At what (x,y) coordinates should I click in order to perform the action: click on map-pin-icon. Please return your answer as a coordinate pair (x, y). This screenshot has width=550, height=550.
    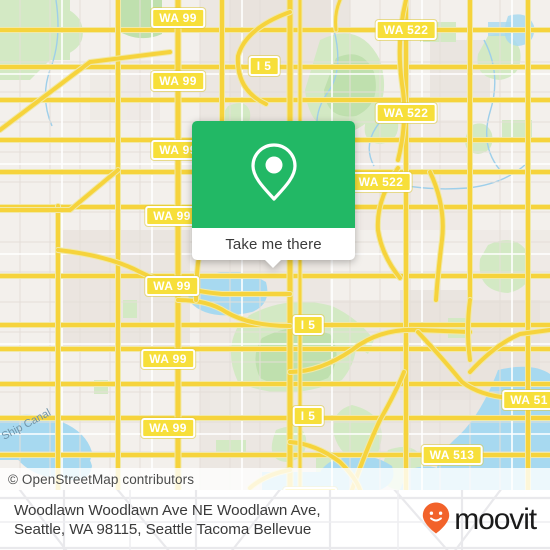
    Looking at the image, I should click on (274, 174).